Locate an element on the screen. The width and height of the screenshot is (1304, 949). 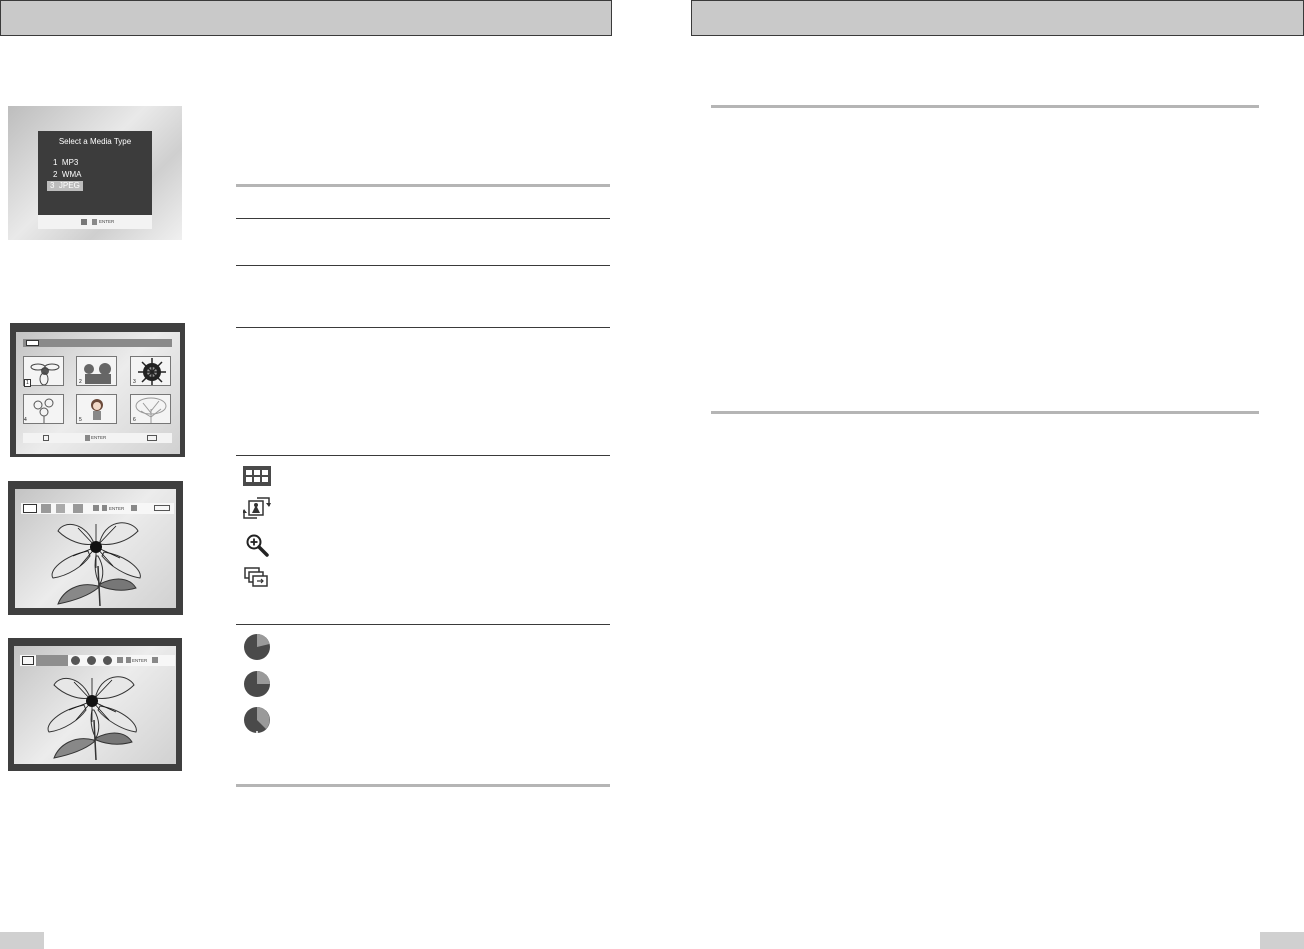
menu-option-label: WMA is located at coordinates (71, 174).